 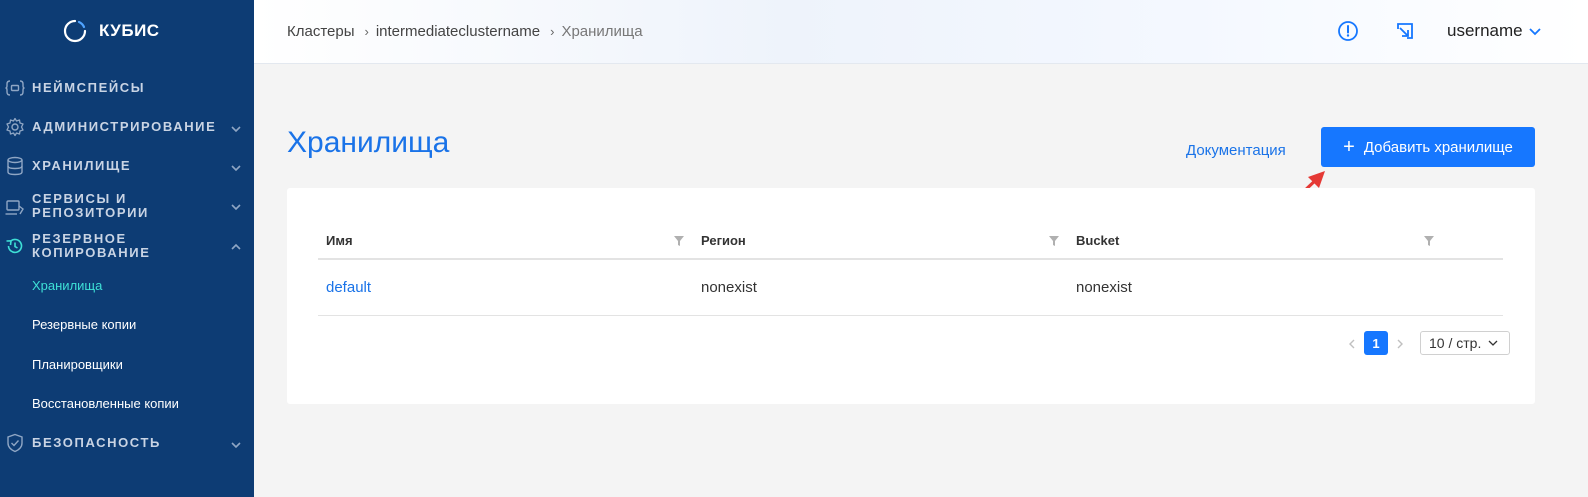 I want to click on gear-icon, so click(x=15, y=127).